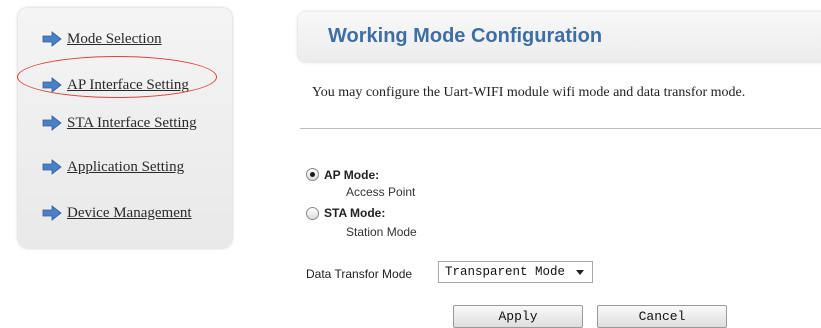  Describe the element at coordinates (662, 316) in the screenshot. I see `cancel-button: Cancel` at that location.